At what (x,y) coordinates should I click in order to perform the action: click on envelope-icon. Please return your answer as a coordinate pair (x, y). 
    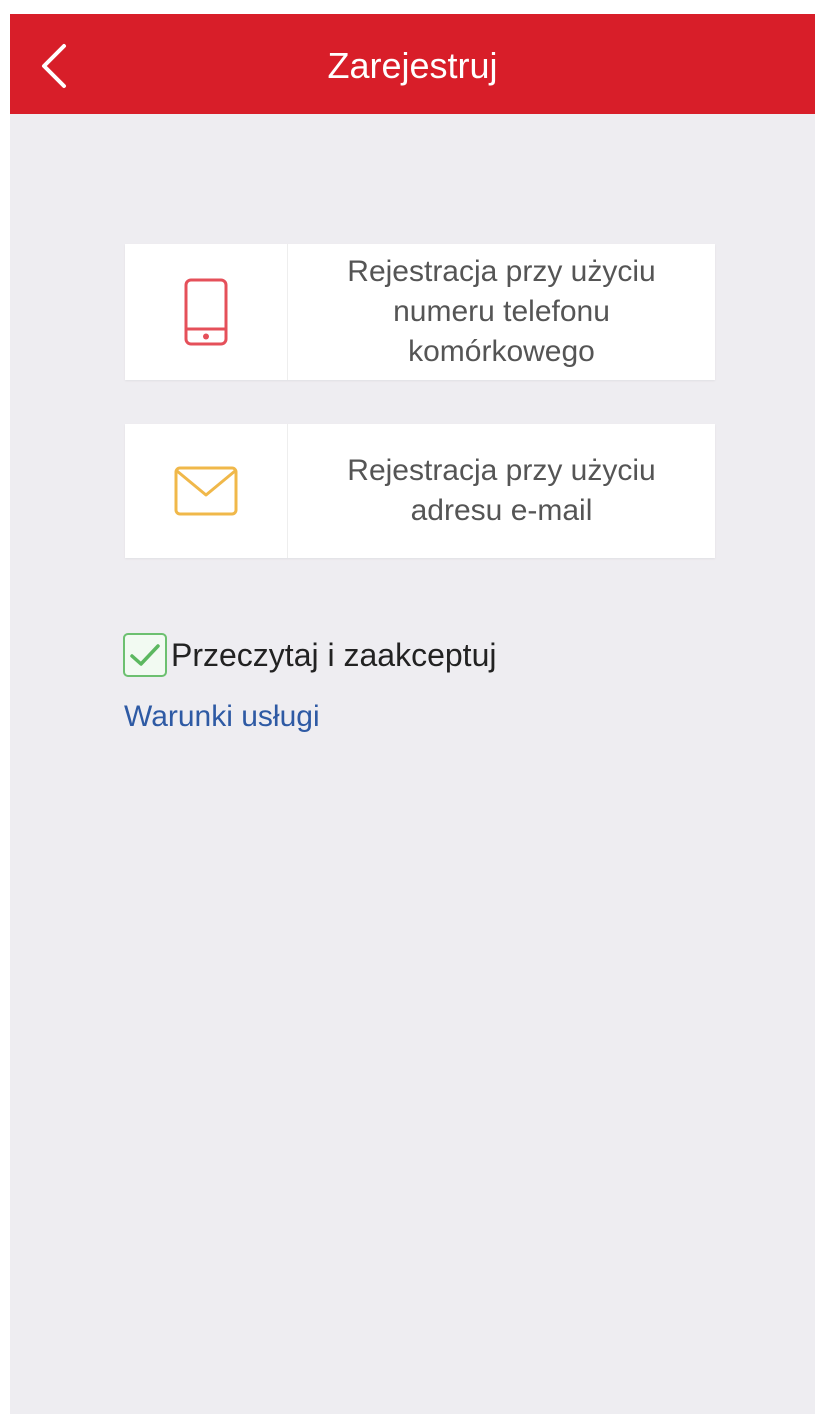
    Looking at the image, I should click on (206, 491).